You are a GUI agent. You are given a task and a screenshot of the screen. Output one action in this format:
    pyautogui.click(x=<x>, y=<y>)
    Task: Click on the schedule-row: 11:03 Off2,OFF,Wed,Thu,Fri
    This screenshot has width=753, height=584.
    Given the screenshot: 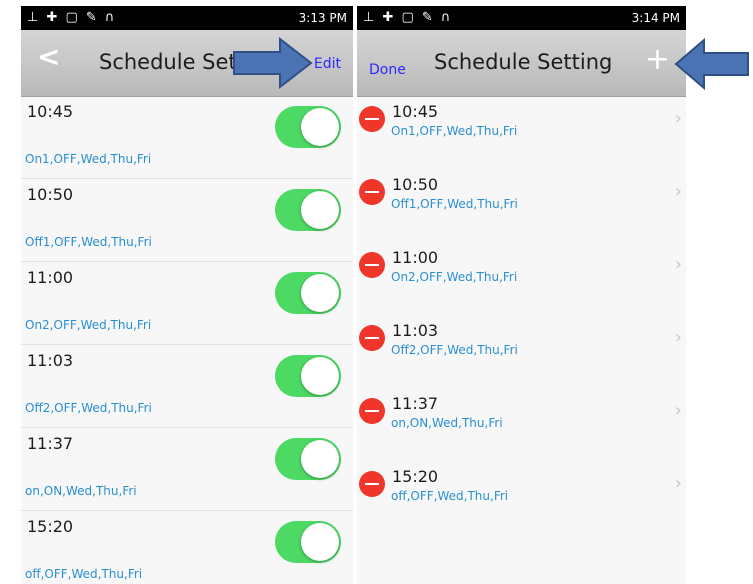 What is the action you would take?
    pyautogui.click(x=187, y=386)
    